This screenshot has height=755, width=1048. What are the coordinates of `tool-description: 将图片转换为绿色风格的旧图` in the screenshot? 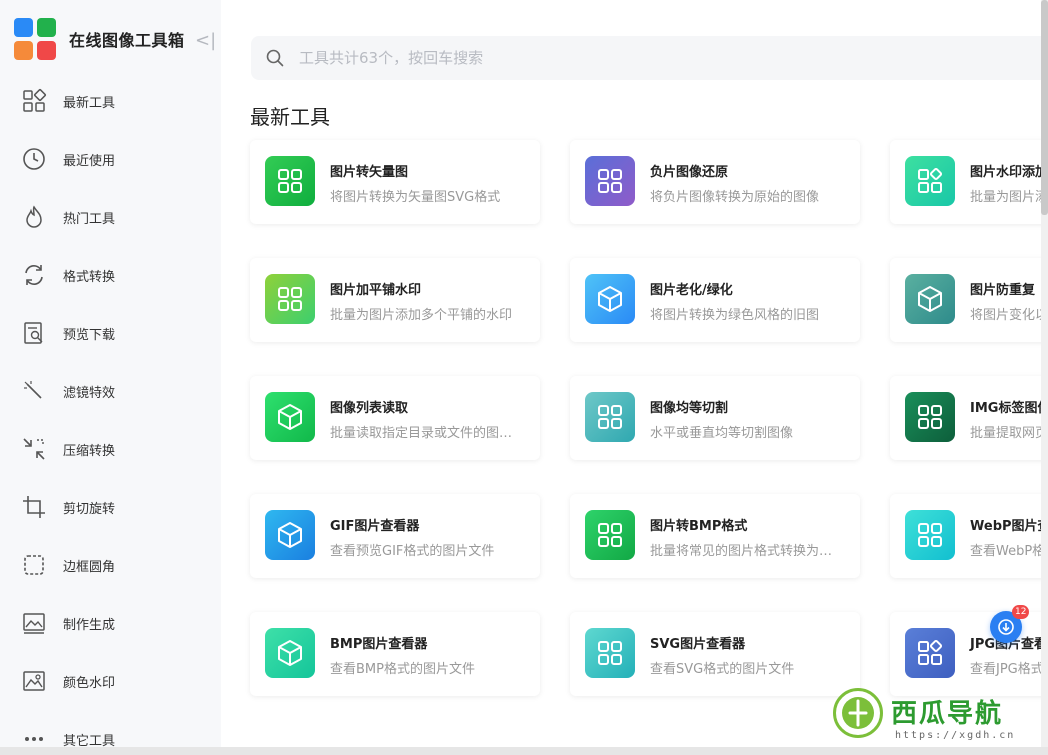 It's located at (735, 315).